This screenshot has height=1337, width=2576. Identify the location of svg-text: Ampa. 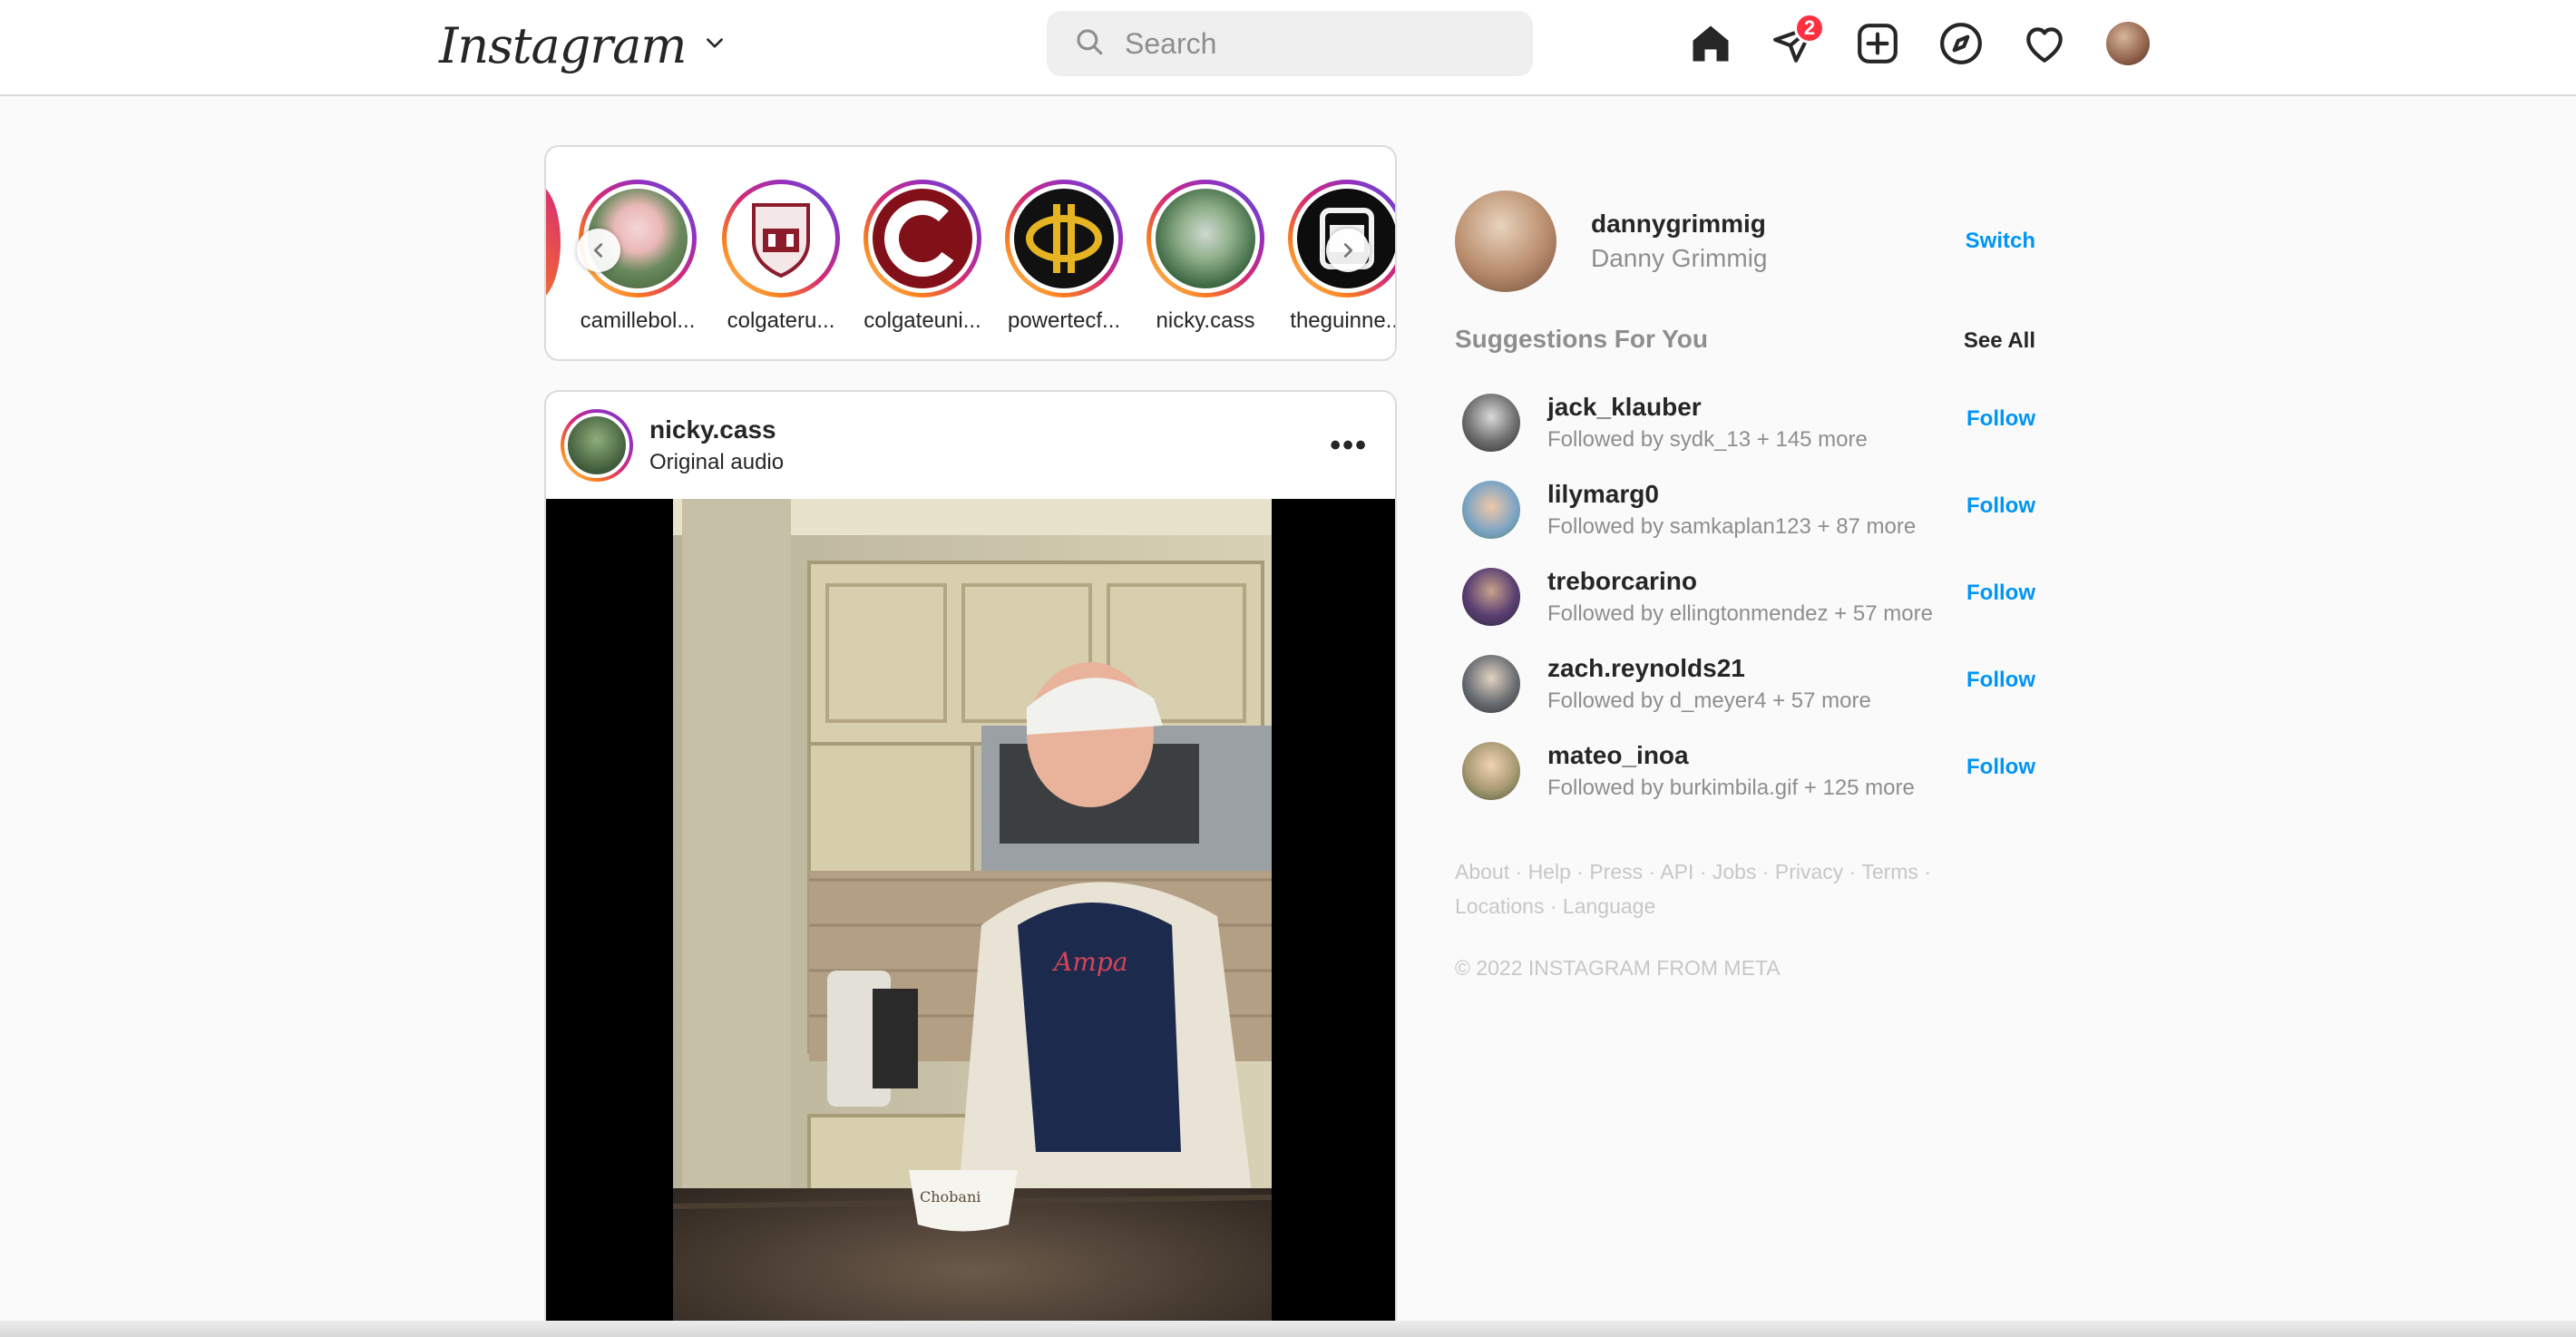
(1089, 962).